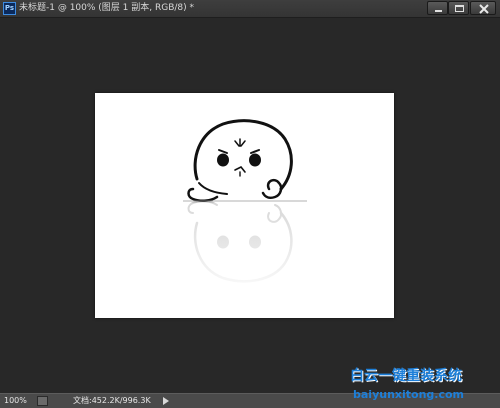  I want to click on maximize-button, so click(458, 8).